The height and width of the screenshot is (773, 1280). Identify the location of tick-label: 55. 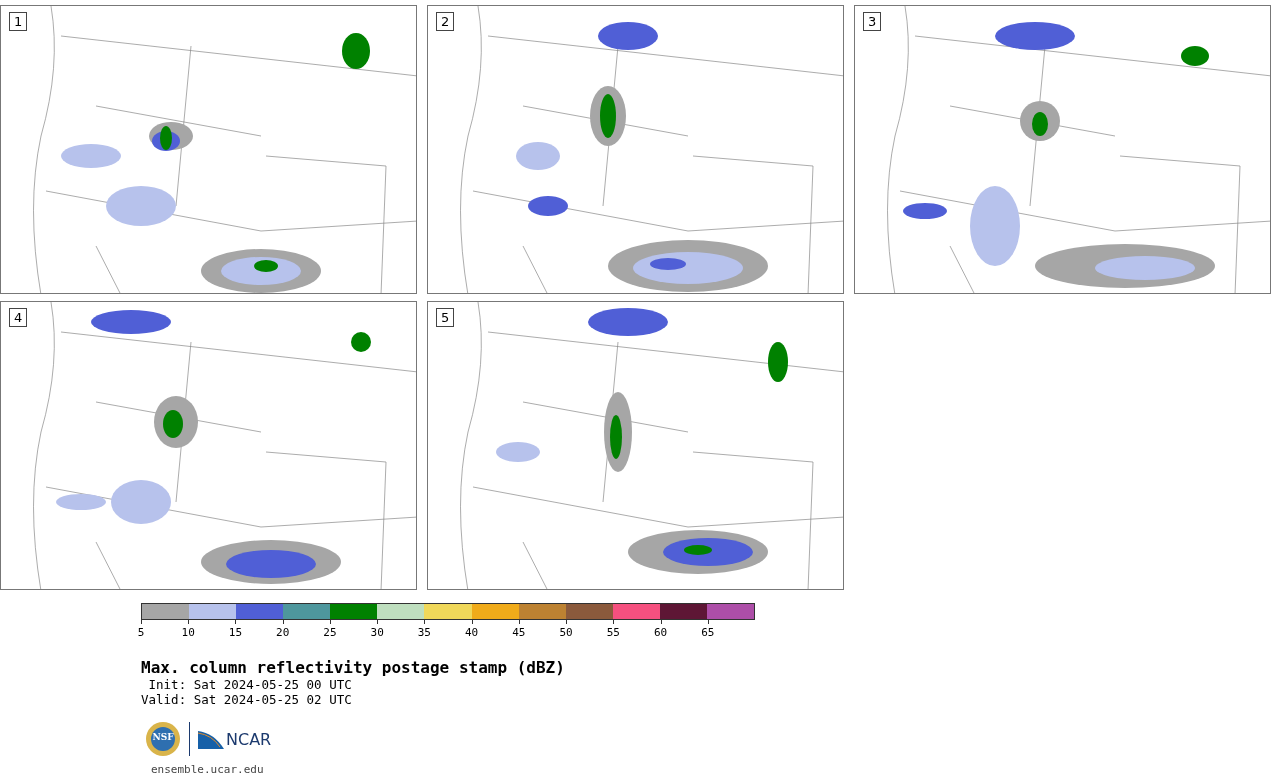
(613, 632).